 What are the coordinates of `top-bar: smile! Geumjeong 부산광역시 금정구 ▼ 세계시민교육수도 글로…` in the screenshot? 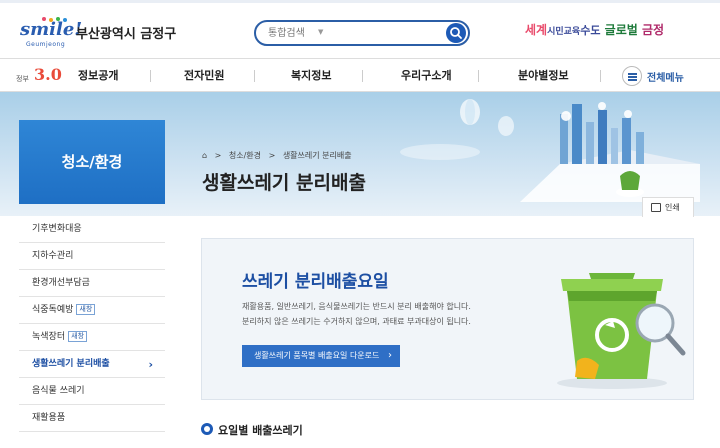 It's located at (360, 29).